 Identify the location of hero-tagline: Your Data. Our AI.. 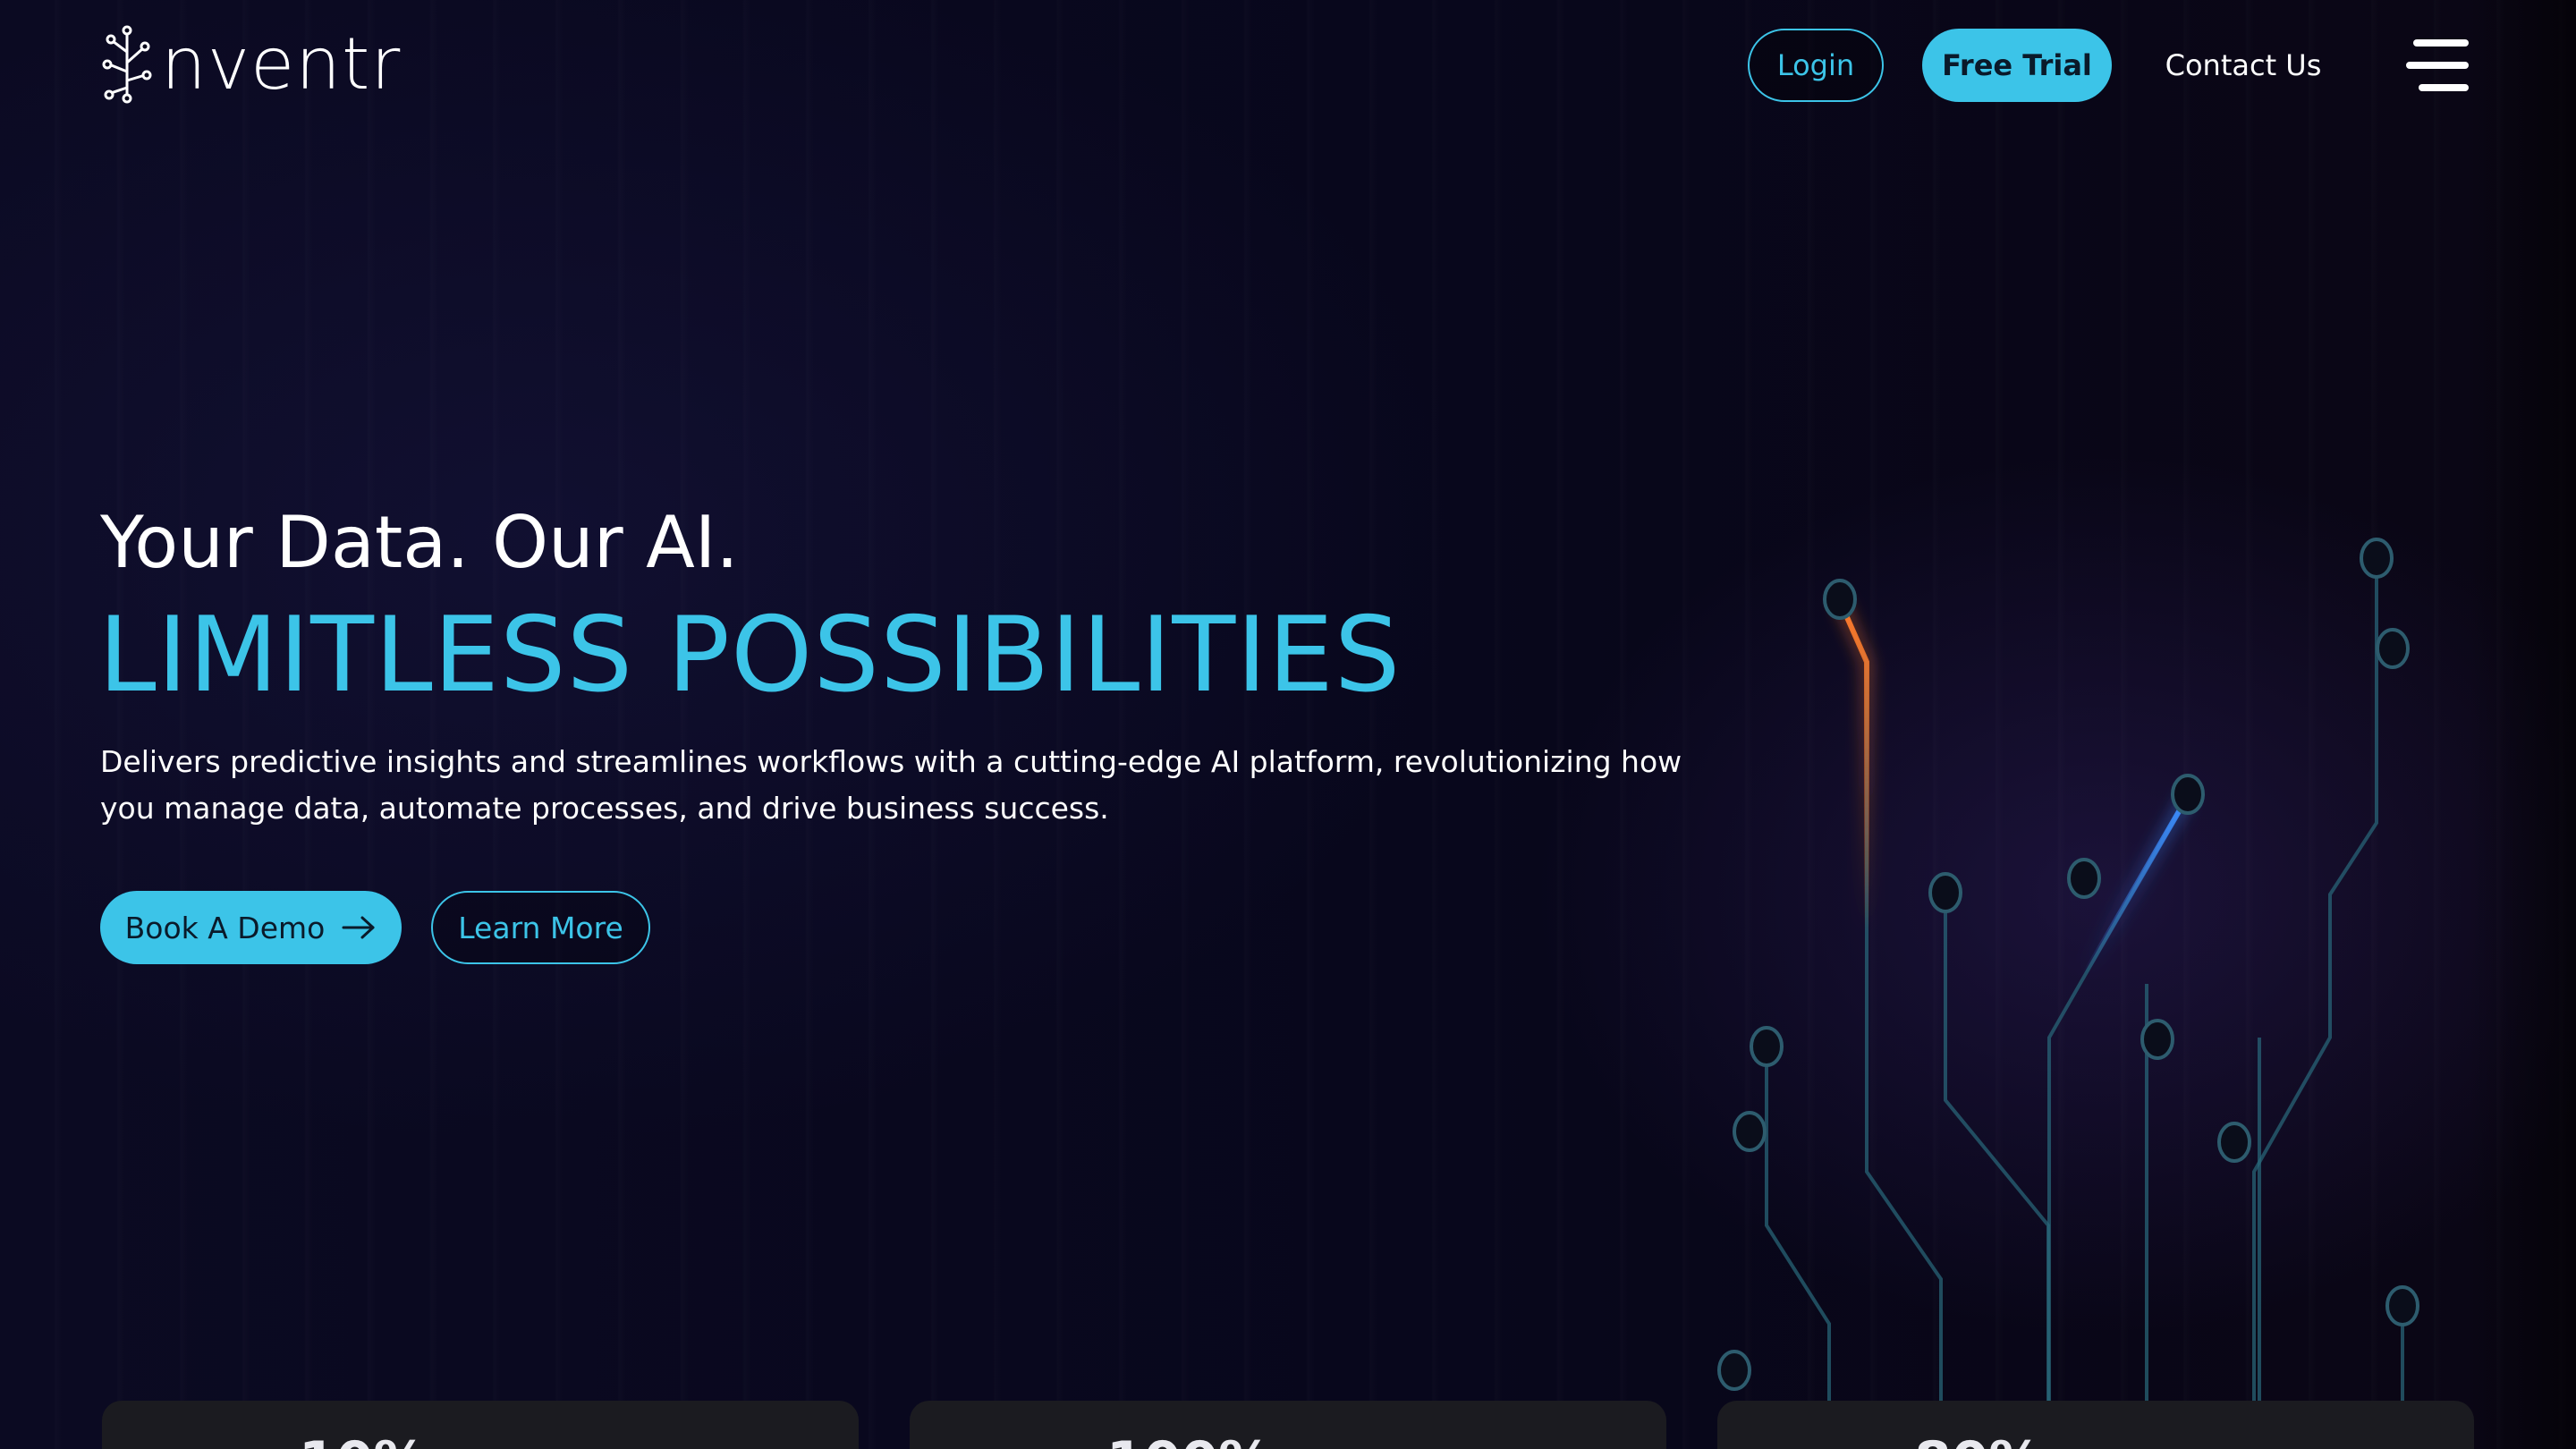
(419, 542).